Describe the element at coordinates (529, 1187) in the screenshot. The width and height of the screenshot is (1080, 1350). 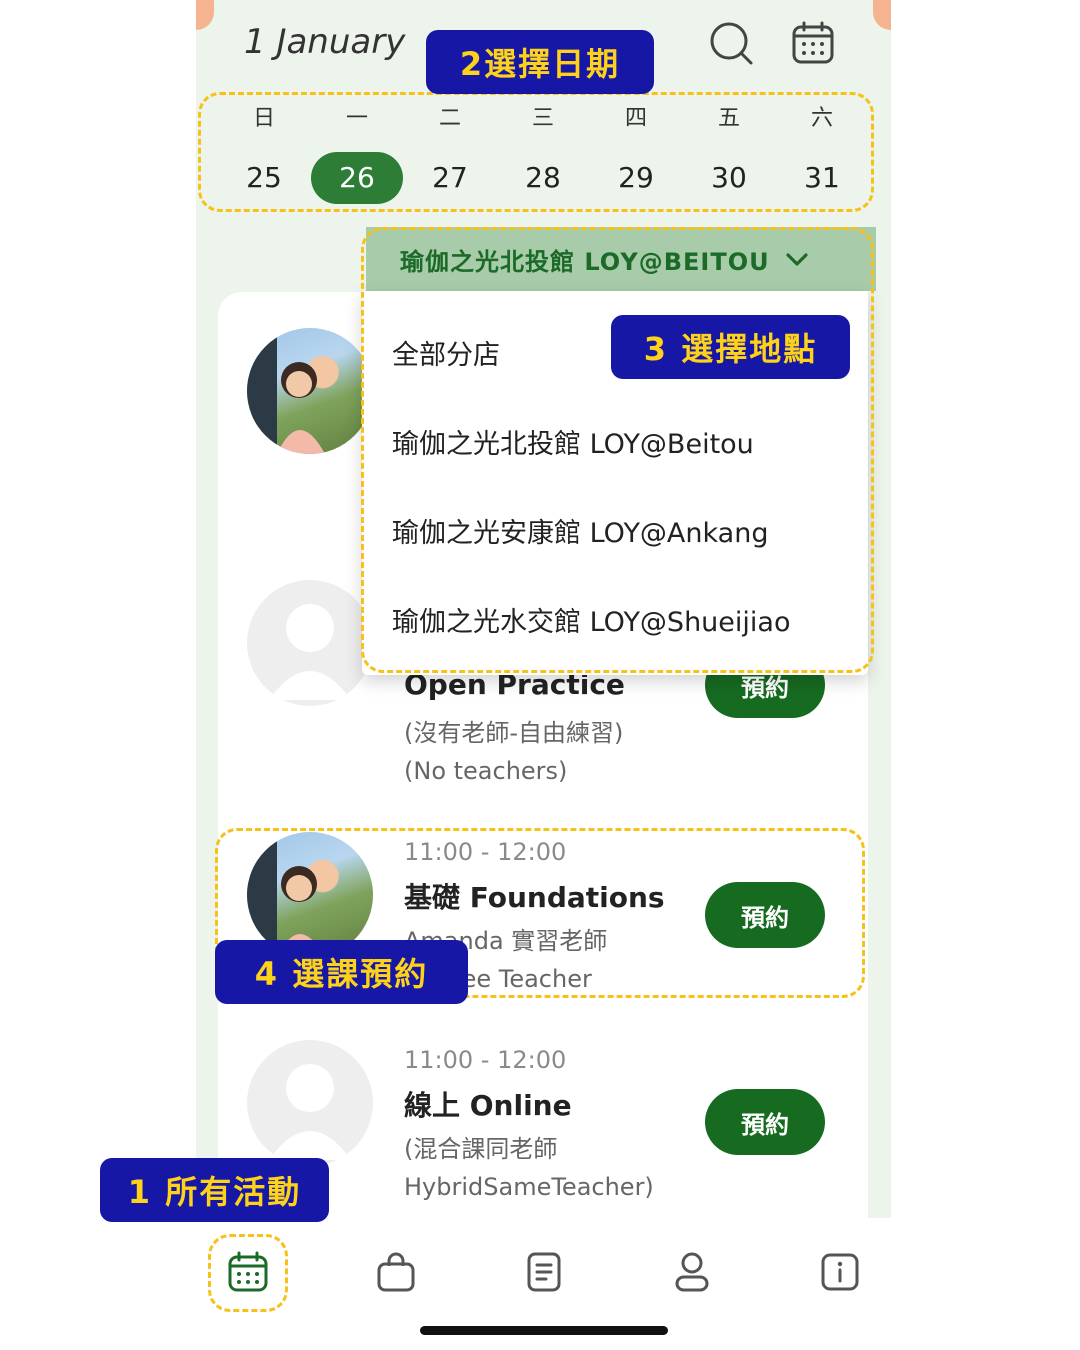
I see `class-teacher-note: HybridSameTeacher)` at that location.